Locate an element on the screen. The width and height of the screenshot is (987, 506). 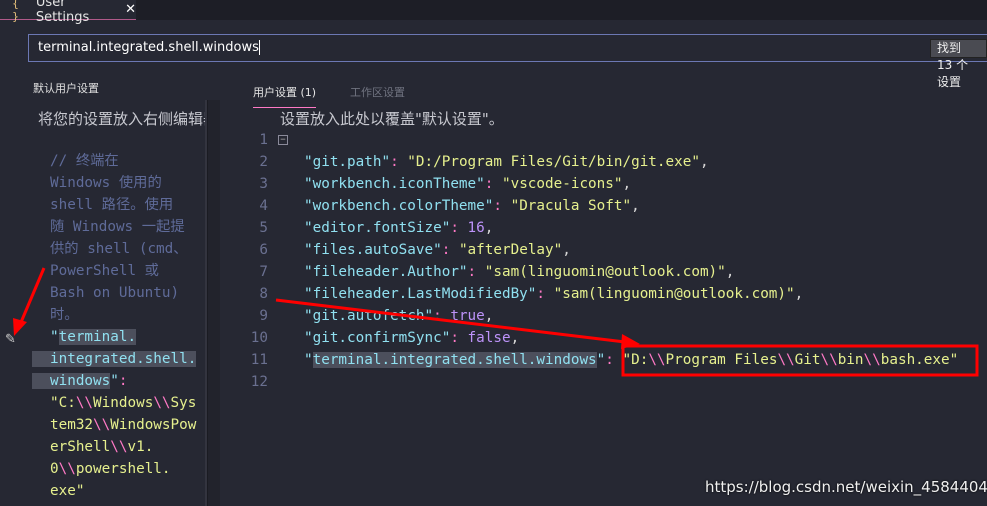
watermark: https://blog.csdn.net/weixin_45844049 is located at coordinates (846, 487).